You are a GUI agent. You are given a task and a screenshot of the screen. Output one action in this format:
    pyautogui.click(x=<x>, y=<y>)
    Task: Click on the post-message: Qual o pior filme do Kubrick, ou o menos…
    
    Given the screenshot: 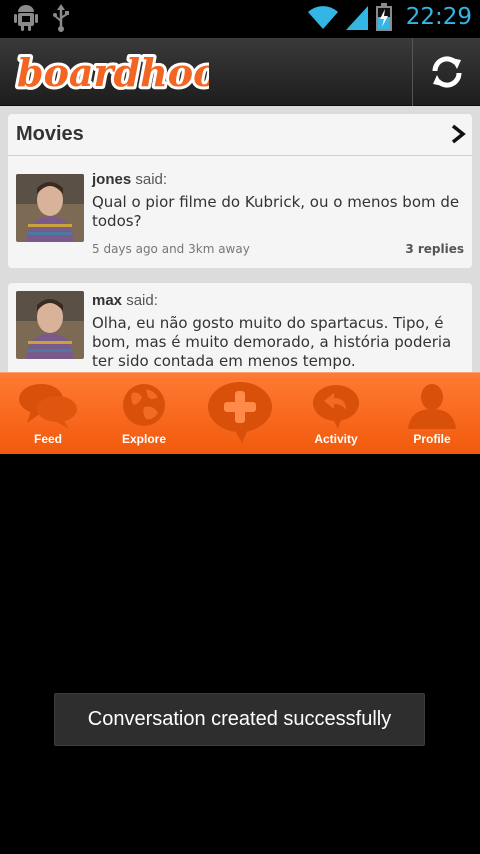 What is the action you would take?
    pyautogui.click(x=276, y=211)
    